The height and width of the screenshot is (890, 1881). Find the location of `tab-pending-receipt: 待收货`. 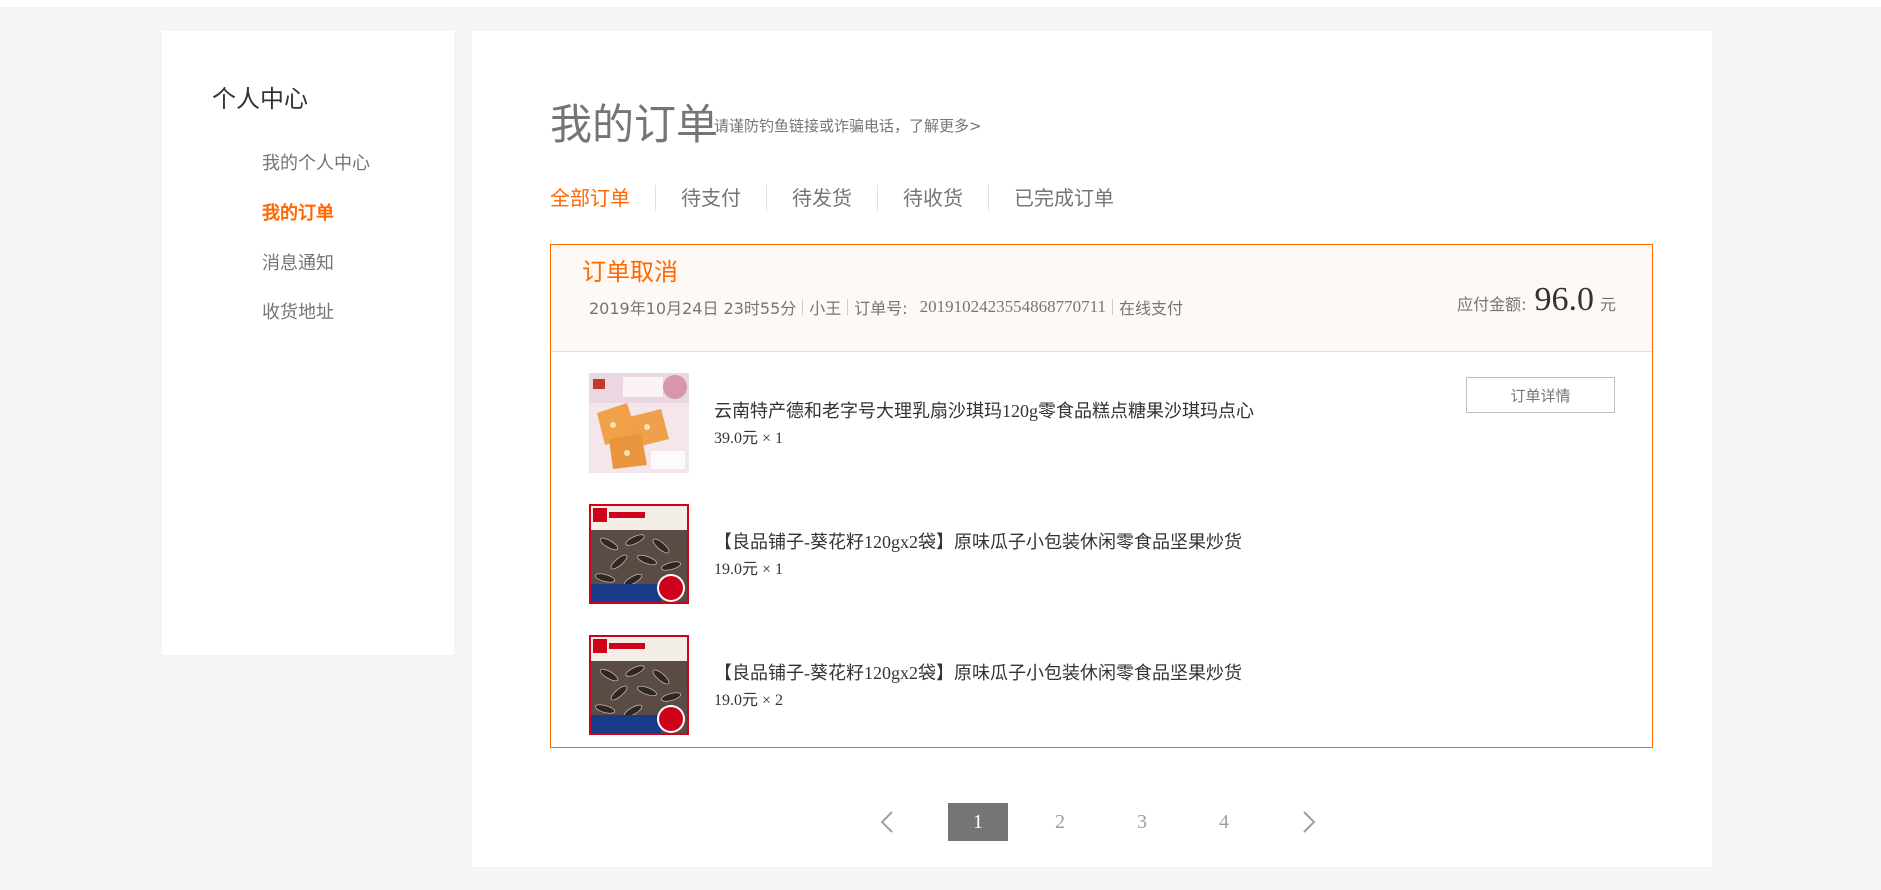

tab-pending-receipt: 待收货 is located at coordinates (932, 198).